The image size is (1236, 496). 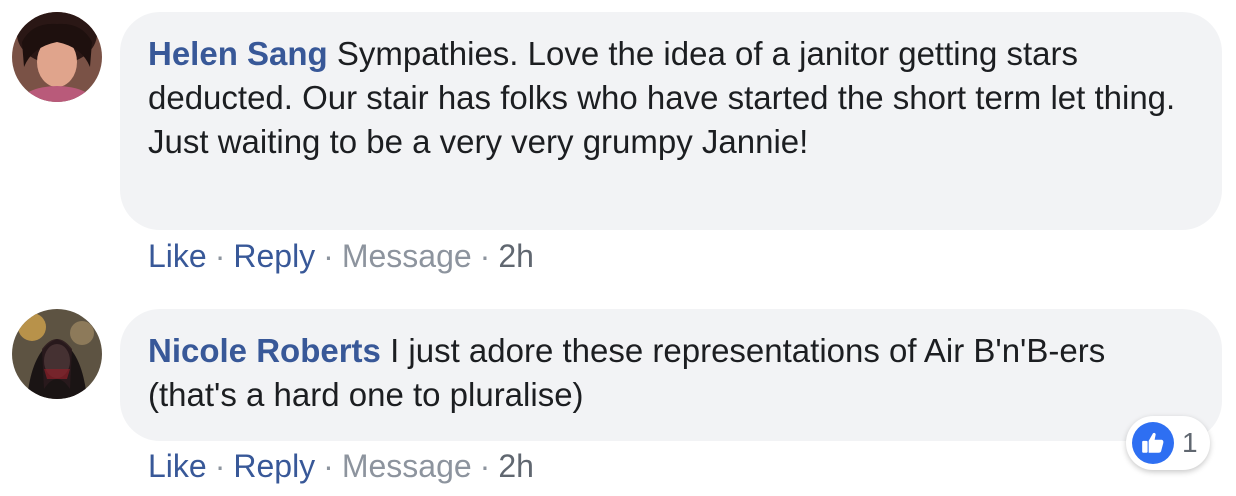 What do you see at coordinates (1190, 442) in the screenshot?
I see `reaction-count: 1` at bounding box center [1190, 442].